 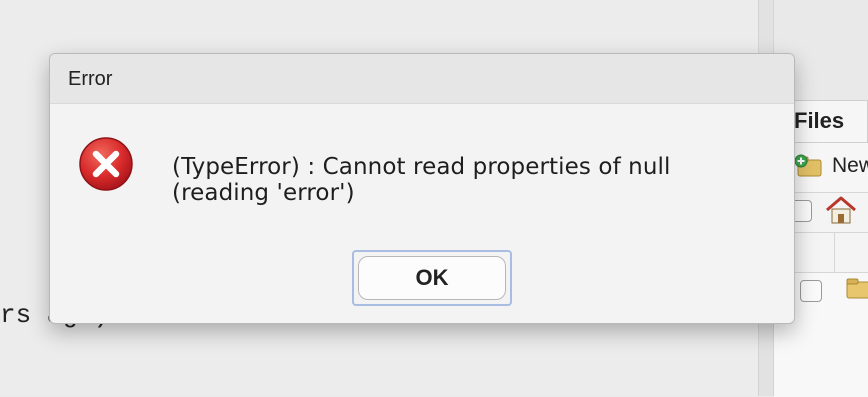 I want to click on column-divider, so click(x=834, y=252).